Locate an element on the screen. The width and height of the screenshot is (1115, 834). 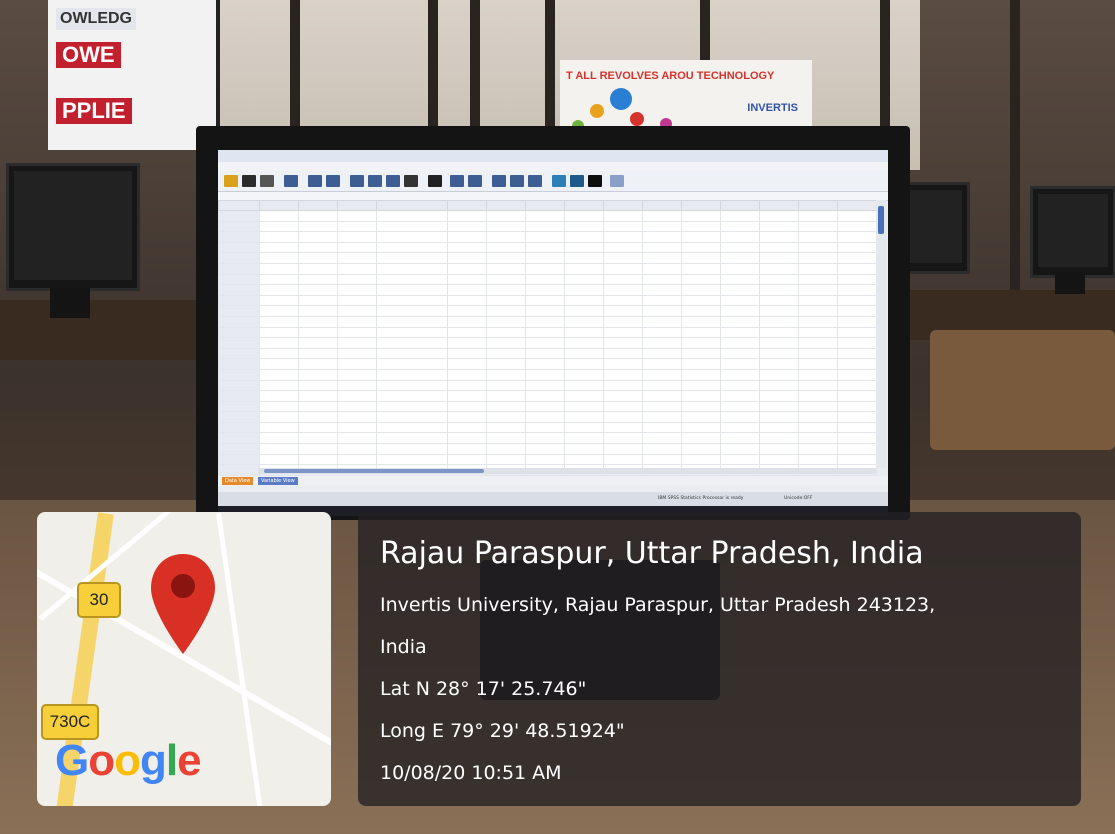
select-cases-icon is located at coordinates (535, 181).